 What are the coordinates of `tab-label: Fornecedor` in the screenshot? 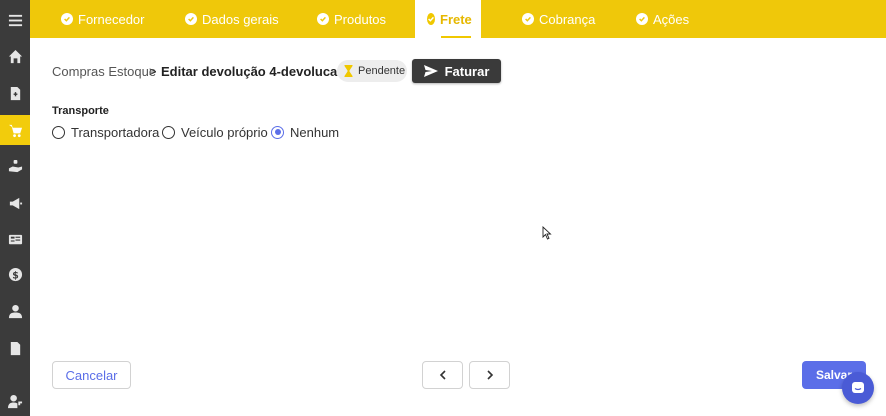 It's located at (111, 19).